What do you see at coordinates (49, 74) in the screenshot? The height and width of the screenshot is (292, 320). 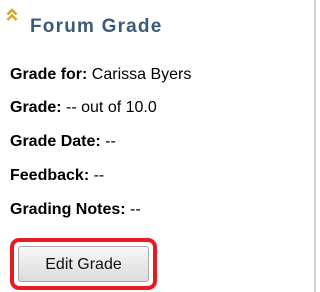 I see `grade-for-label: Grade for:` at bounding box center [49, 74].